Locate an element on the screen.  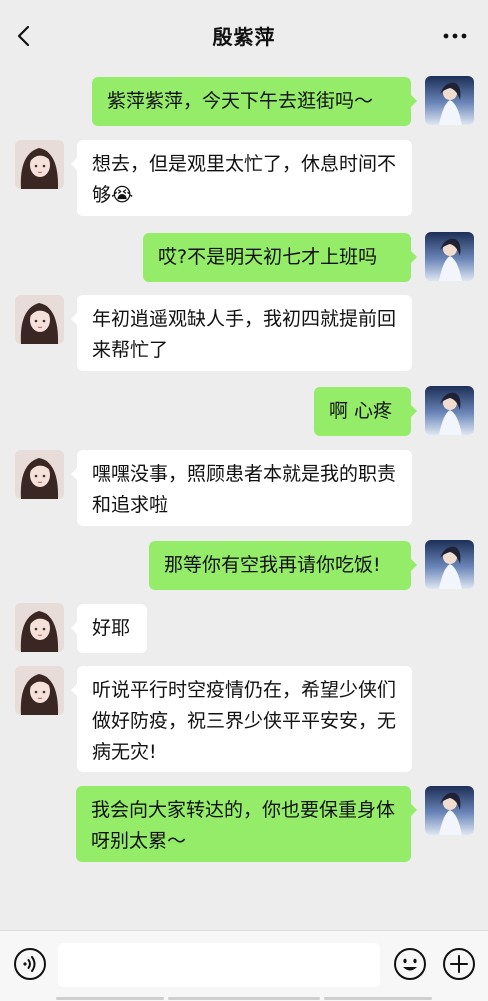
message-bubble-outgoing: 那等你有空我再请你吃饭! is located at coordinates (283, 565).